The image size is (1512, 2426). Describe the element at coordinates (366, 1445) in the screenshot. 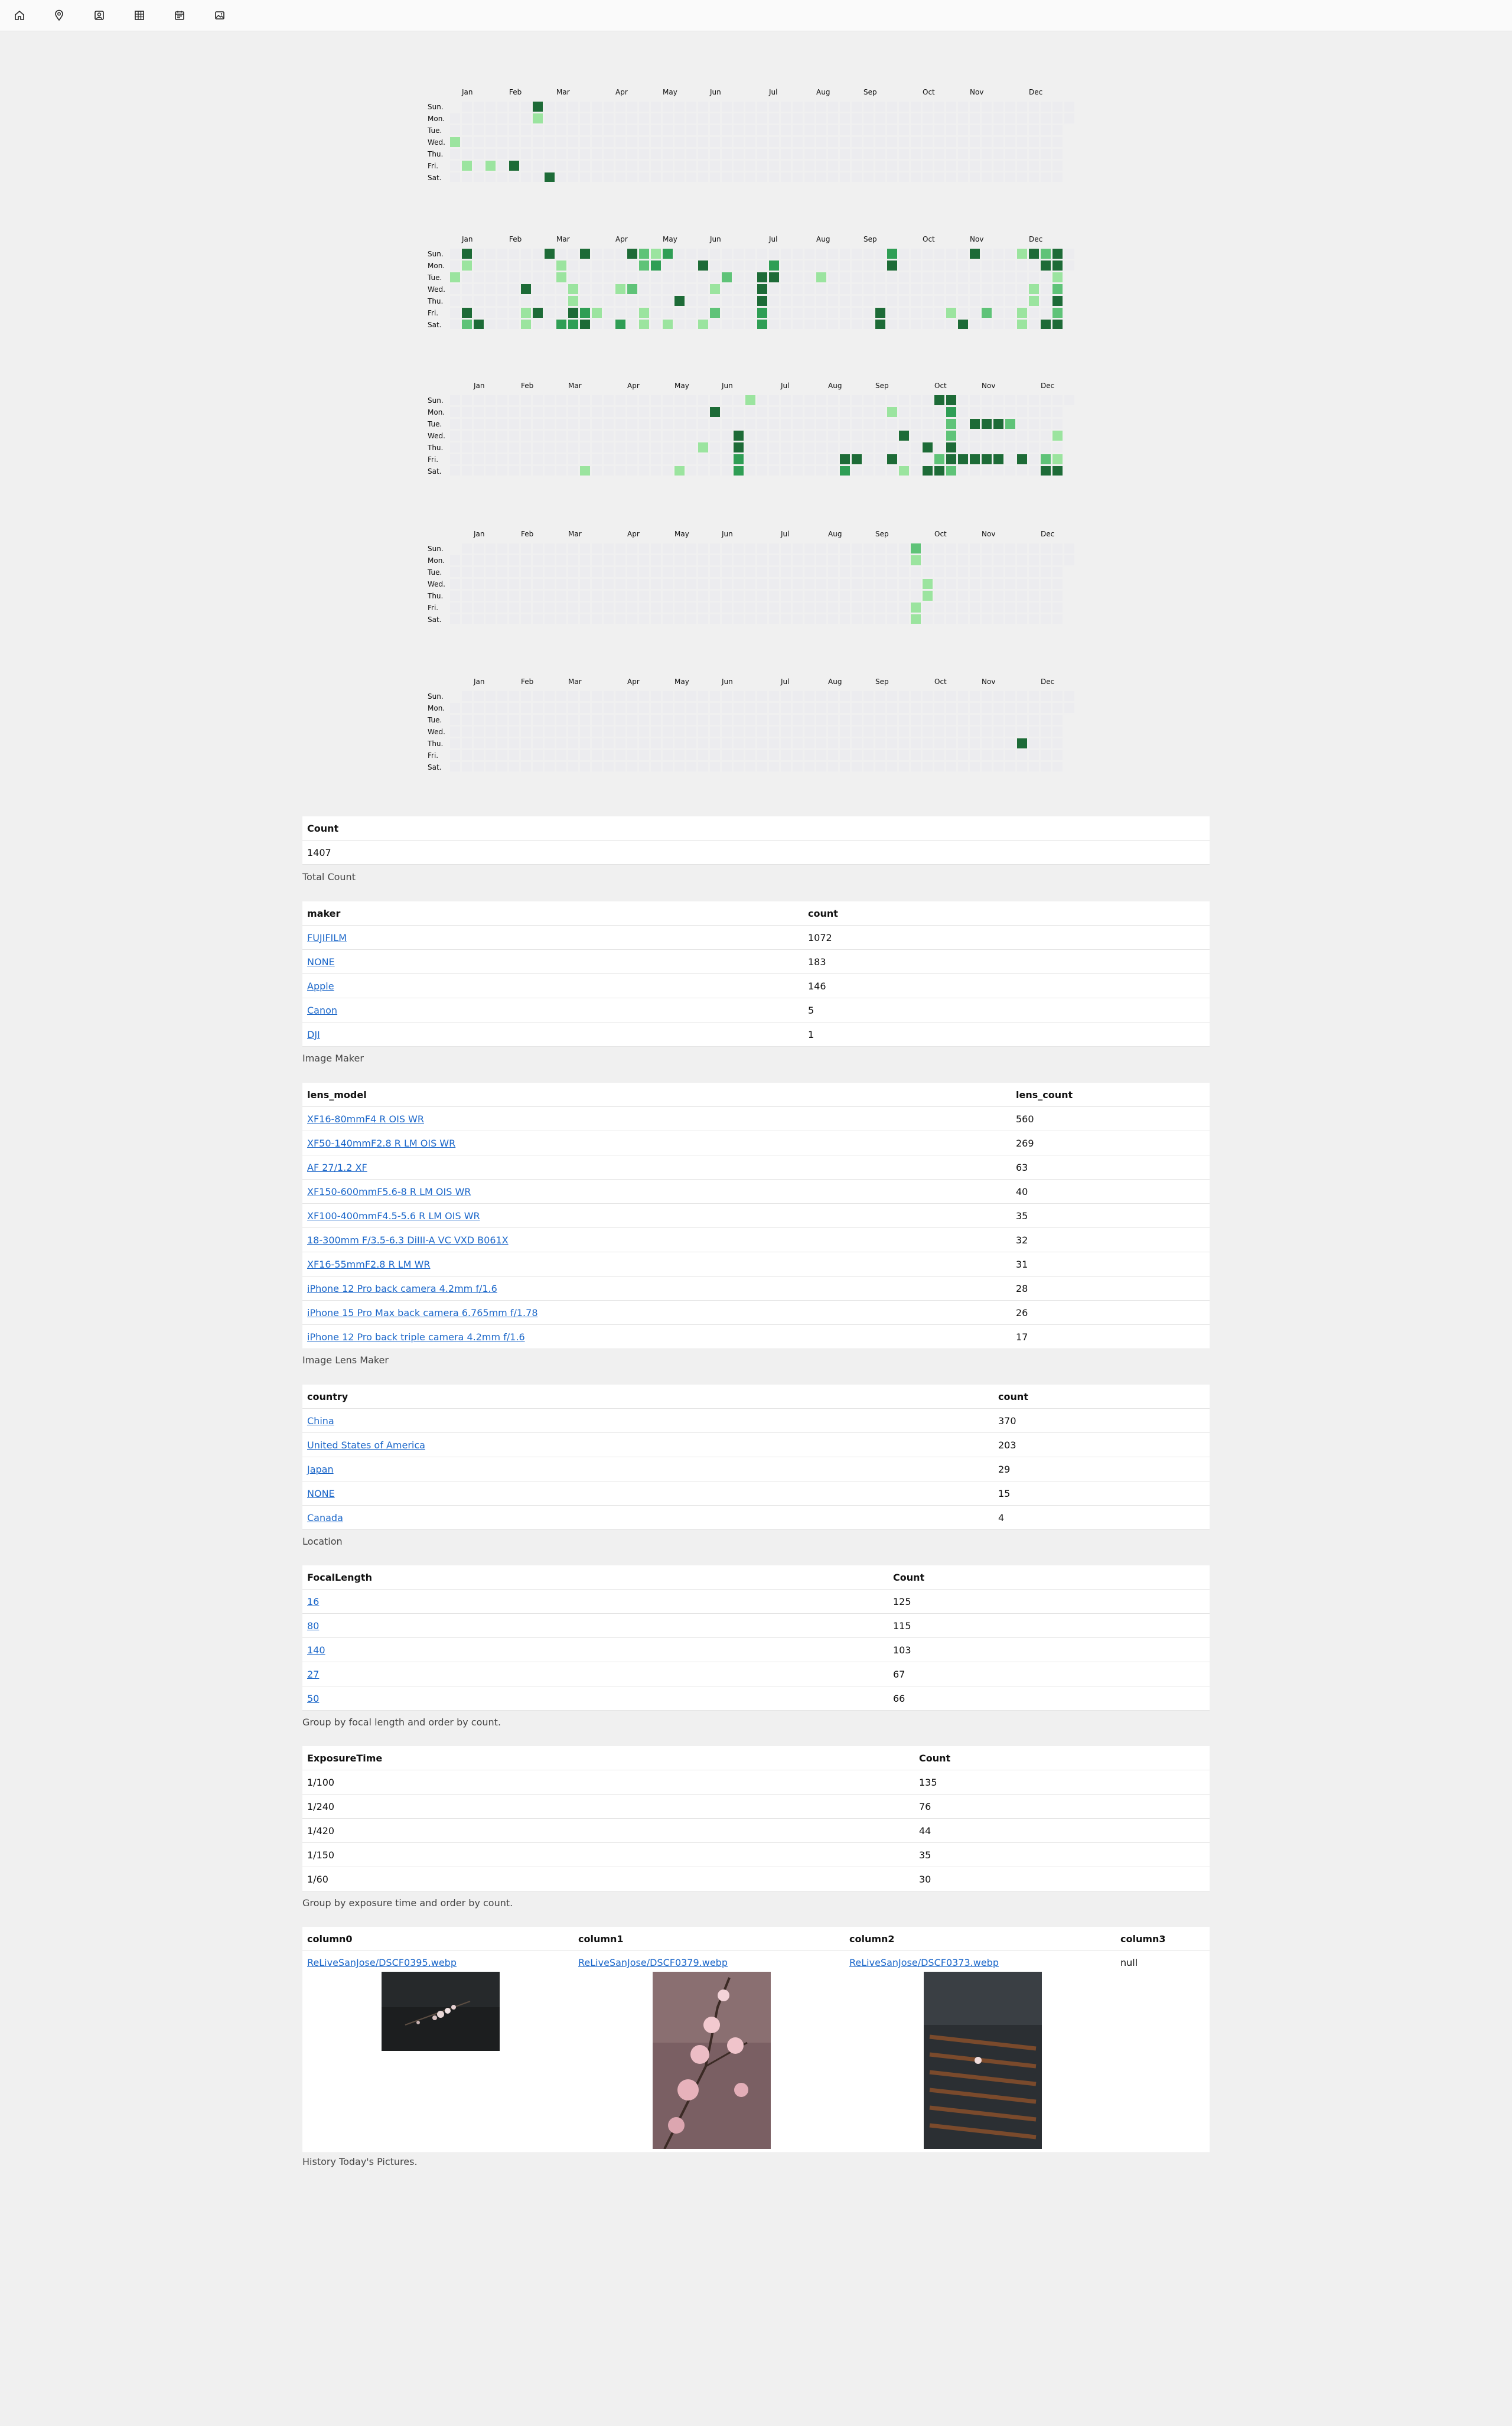

I see `country-link: United States of America` at that location.